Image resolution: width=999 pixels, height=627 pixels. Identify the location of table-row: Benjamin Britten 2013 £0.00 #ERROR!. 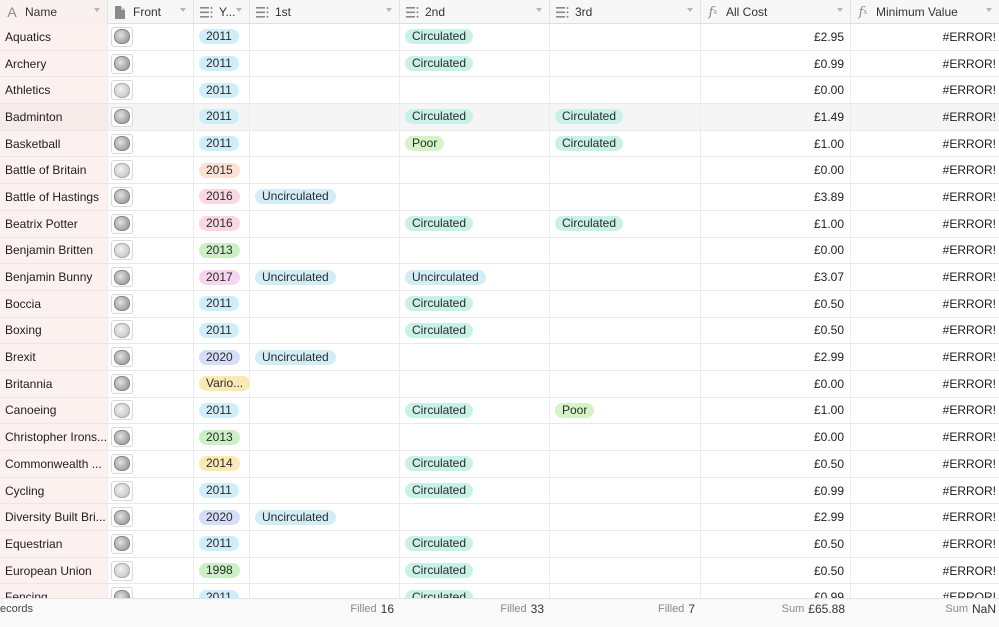
(499, 251).